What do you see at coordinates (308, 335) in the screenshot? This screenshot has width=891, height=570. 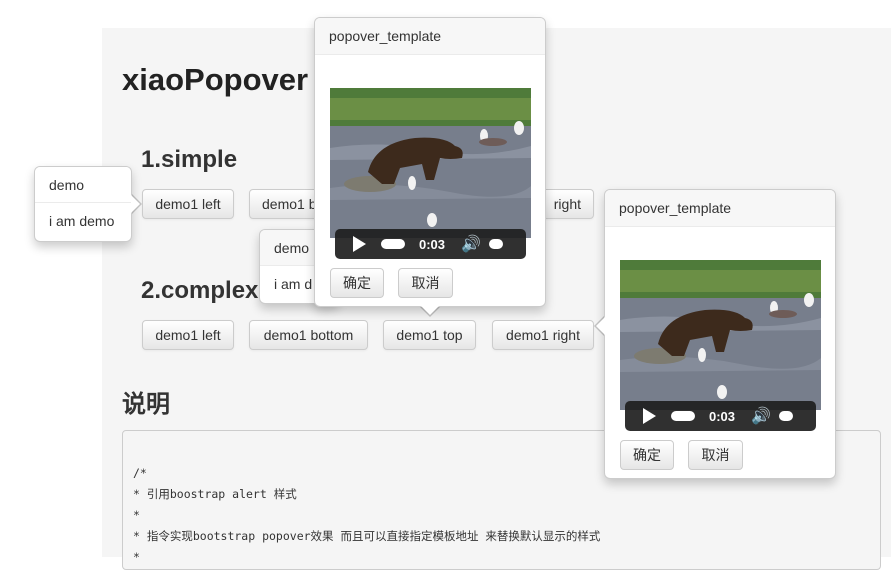 I see `complex-demo-bottom-button: demo1 bottom` at bounding box center [308, 335].